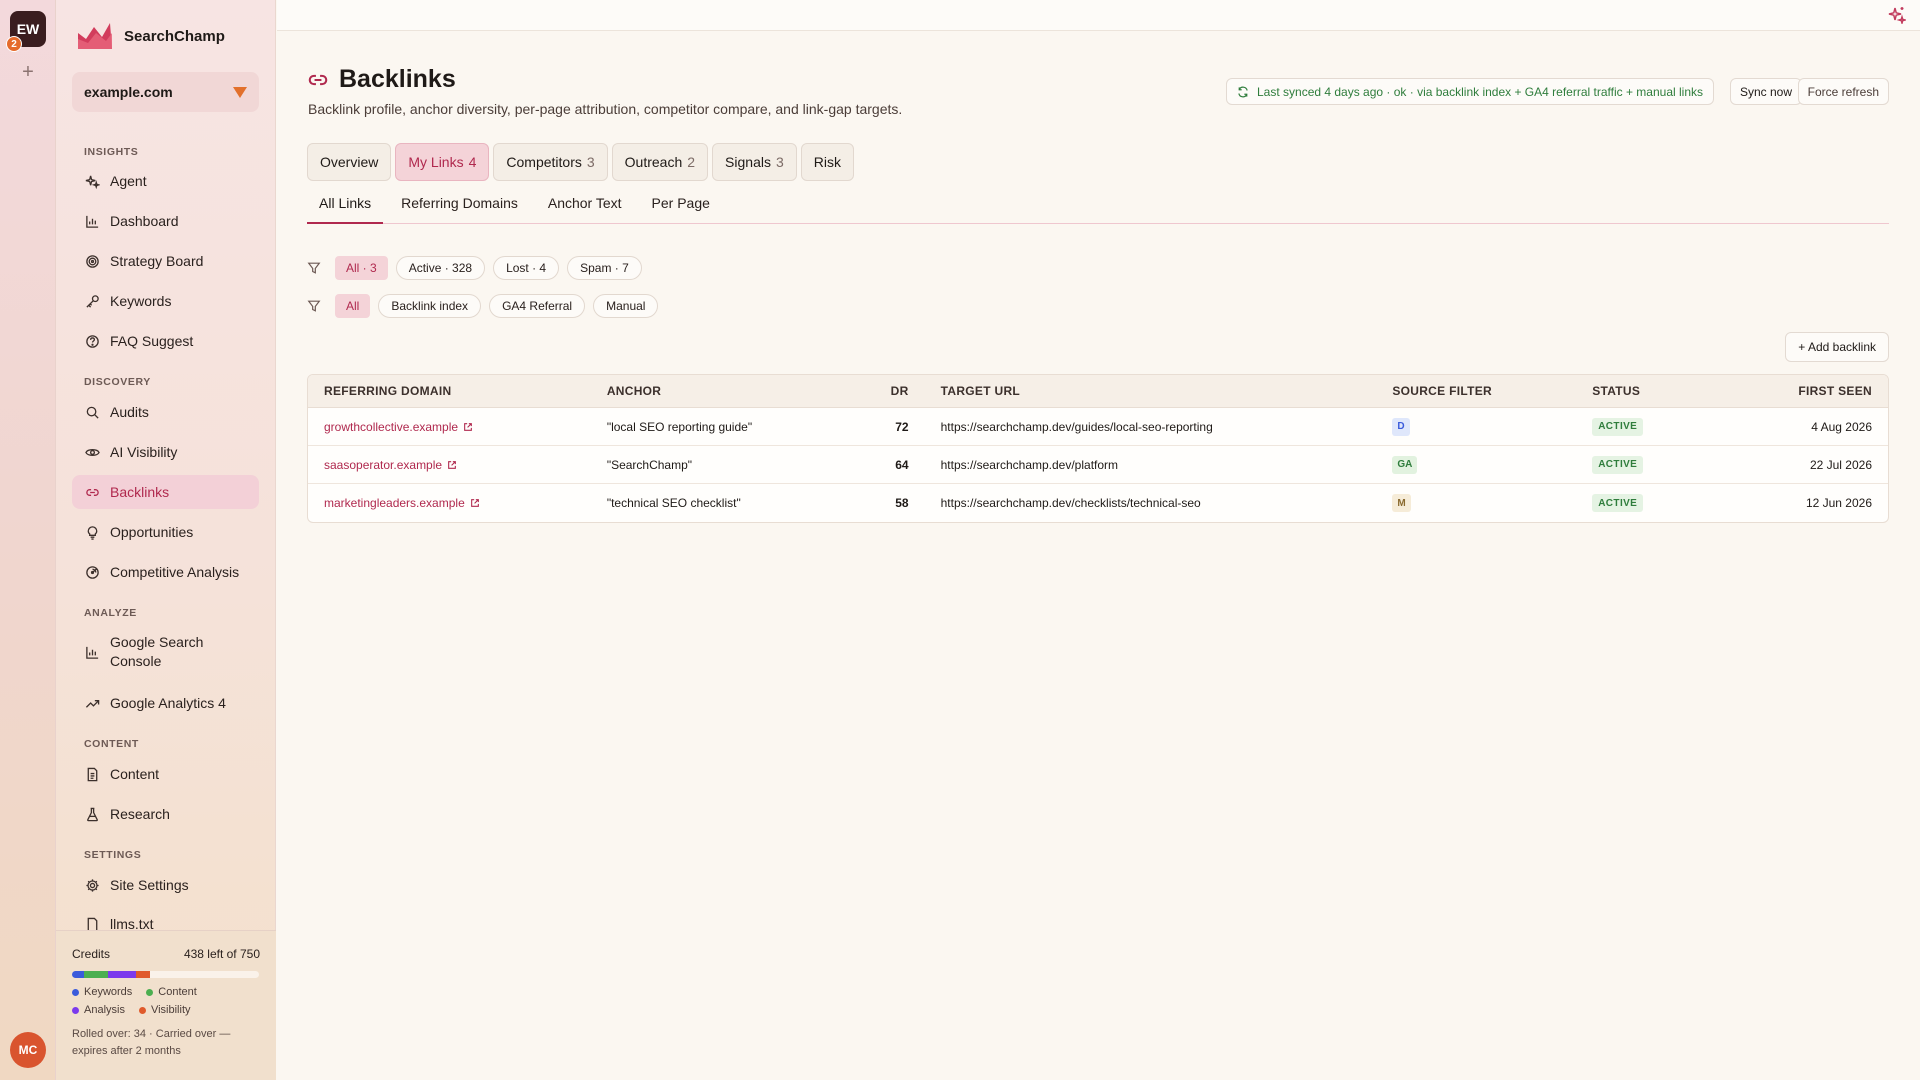 Image resolution: width=1920 pixels, height=1080 pixels. Describe the element at coordinates (165, 341) in the screenshot. I see `sidebar-item-faq-suggest: FAQ Suggest` at that location.